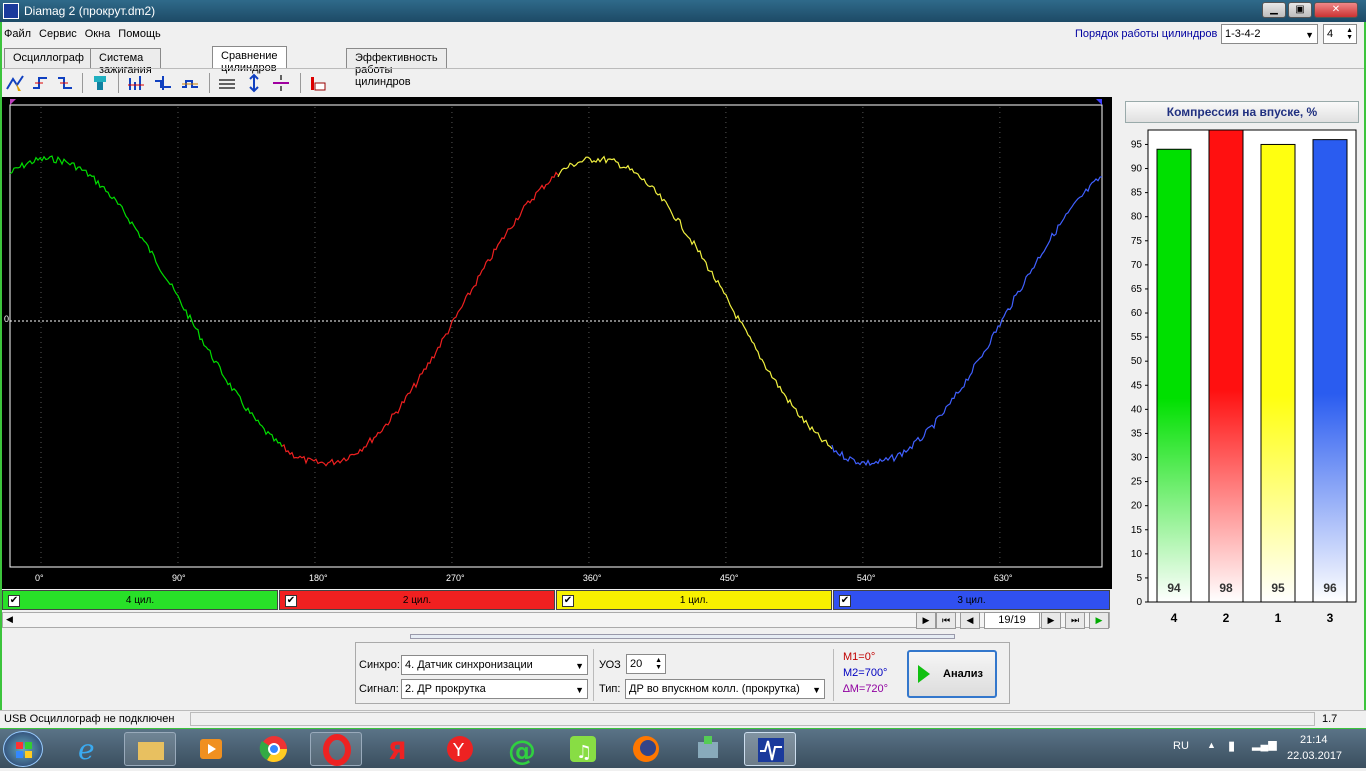  I want to click on type-label: Тип:, so click(610, 689).